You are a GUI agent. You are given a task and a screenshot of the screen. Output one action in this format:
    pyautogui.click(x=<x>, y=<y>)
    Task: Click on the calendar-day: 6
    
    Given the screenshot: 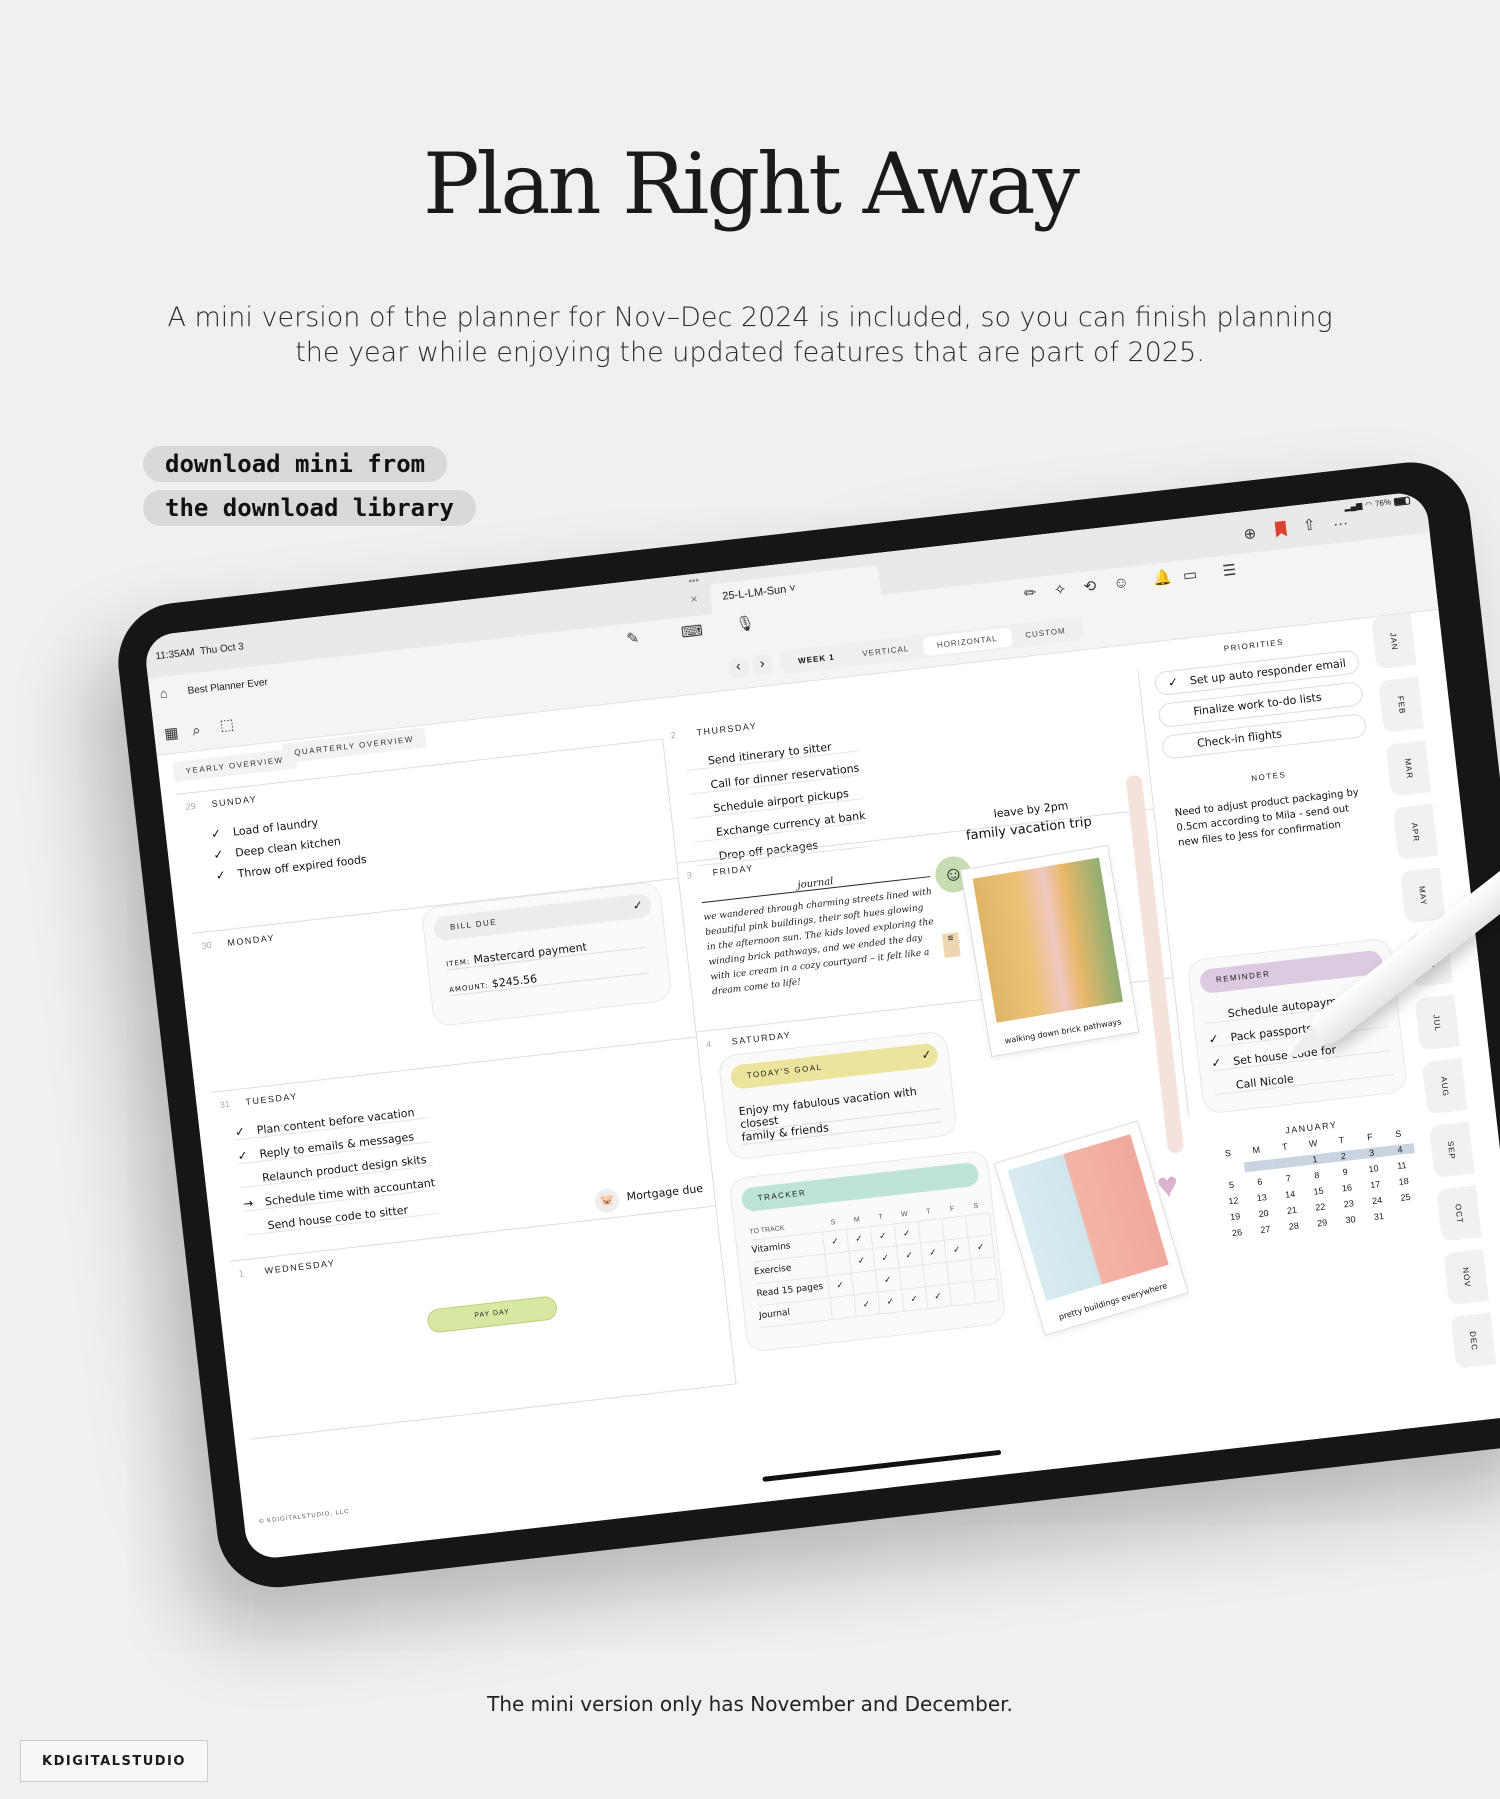 What is the action you would take?
    pyautogui.click(x=1260, y=1181)
    